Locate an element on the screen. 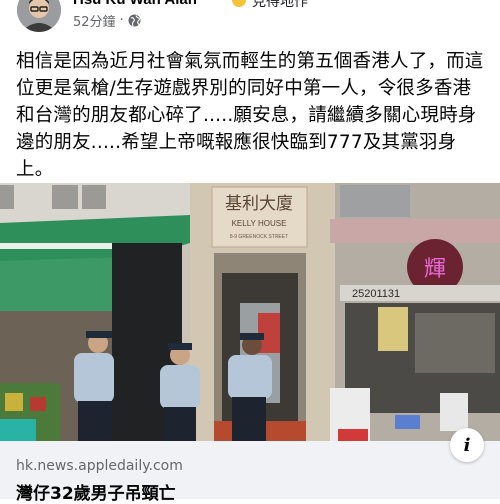 The image size is (500, 504). post-timestamp: 52分鐘 is located at coordinates (94, 20).